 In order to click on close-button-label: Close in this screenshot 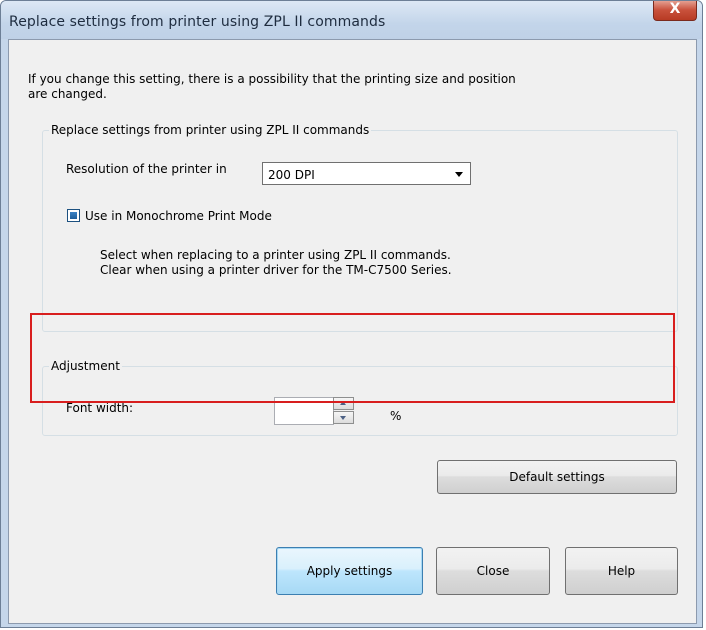, I will do `click(493, 571)`.